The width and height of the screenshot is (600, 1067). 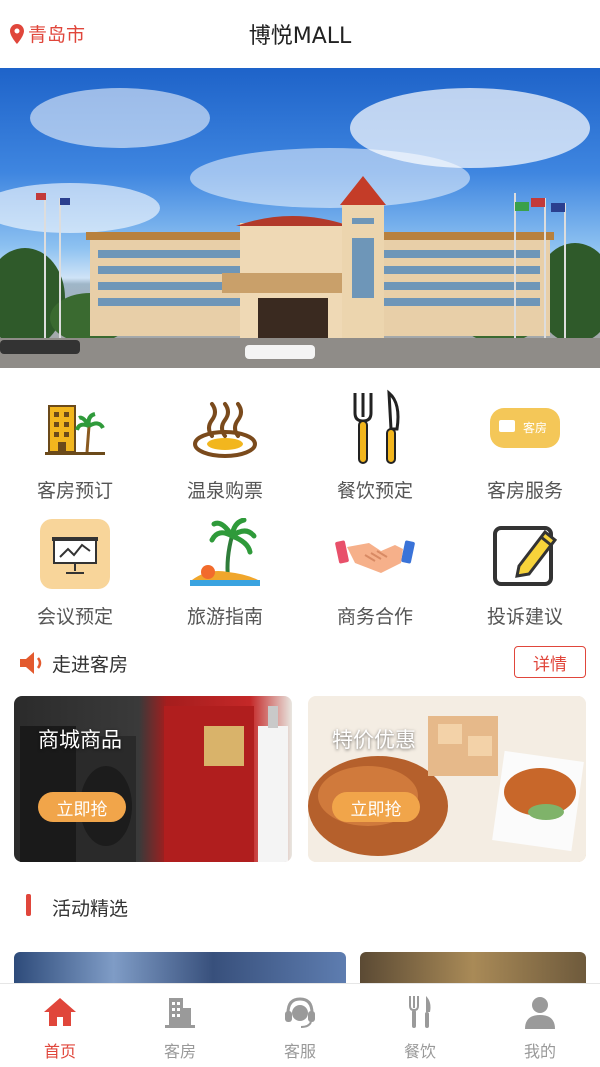 What do you see at coordinates (75, 428) in the screenshot?
I see `hotel-building-icon` at bounding box center [75, 428].